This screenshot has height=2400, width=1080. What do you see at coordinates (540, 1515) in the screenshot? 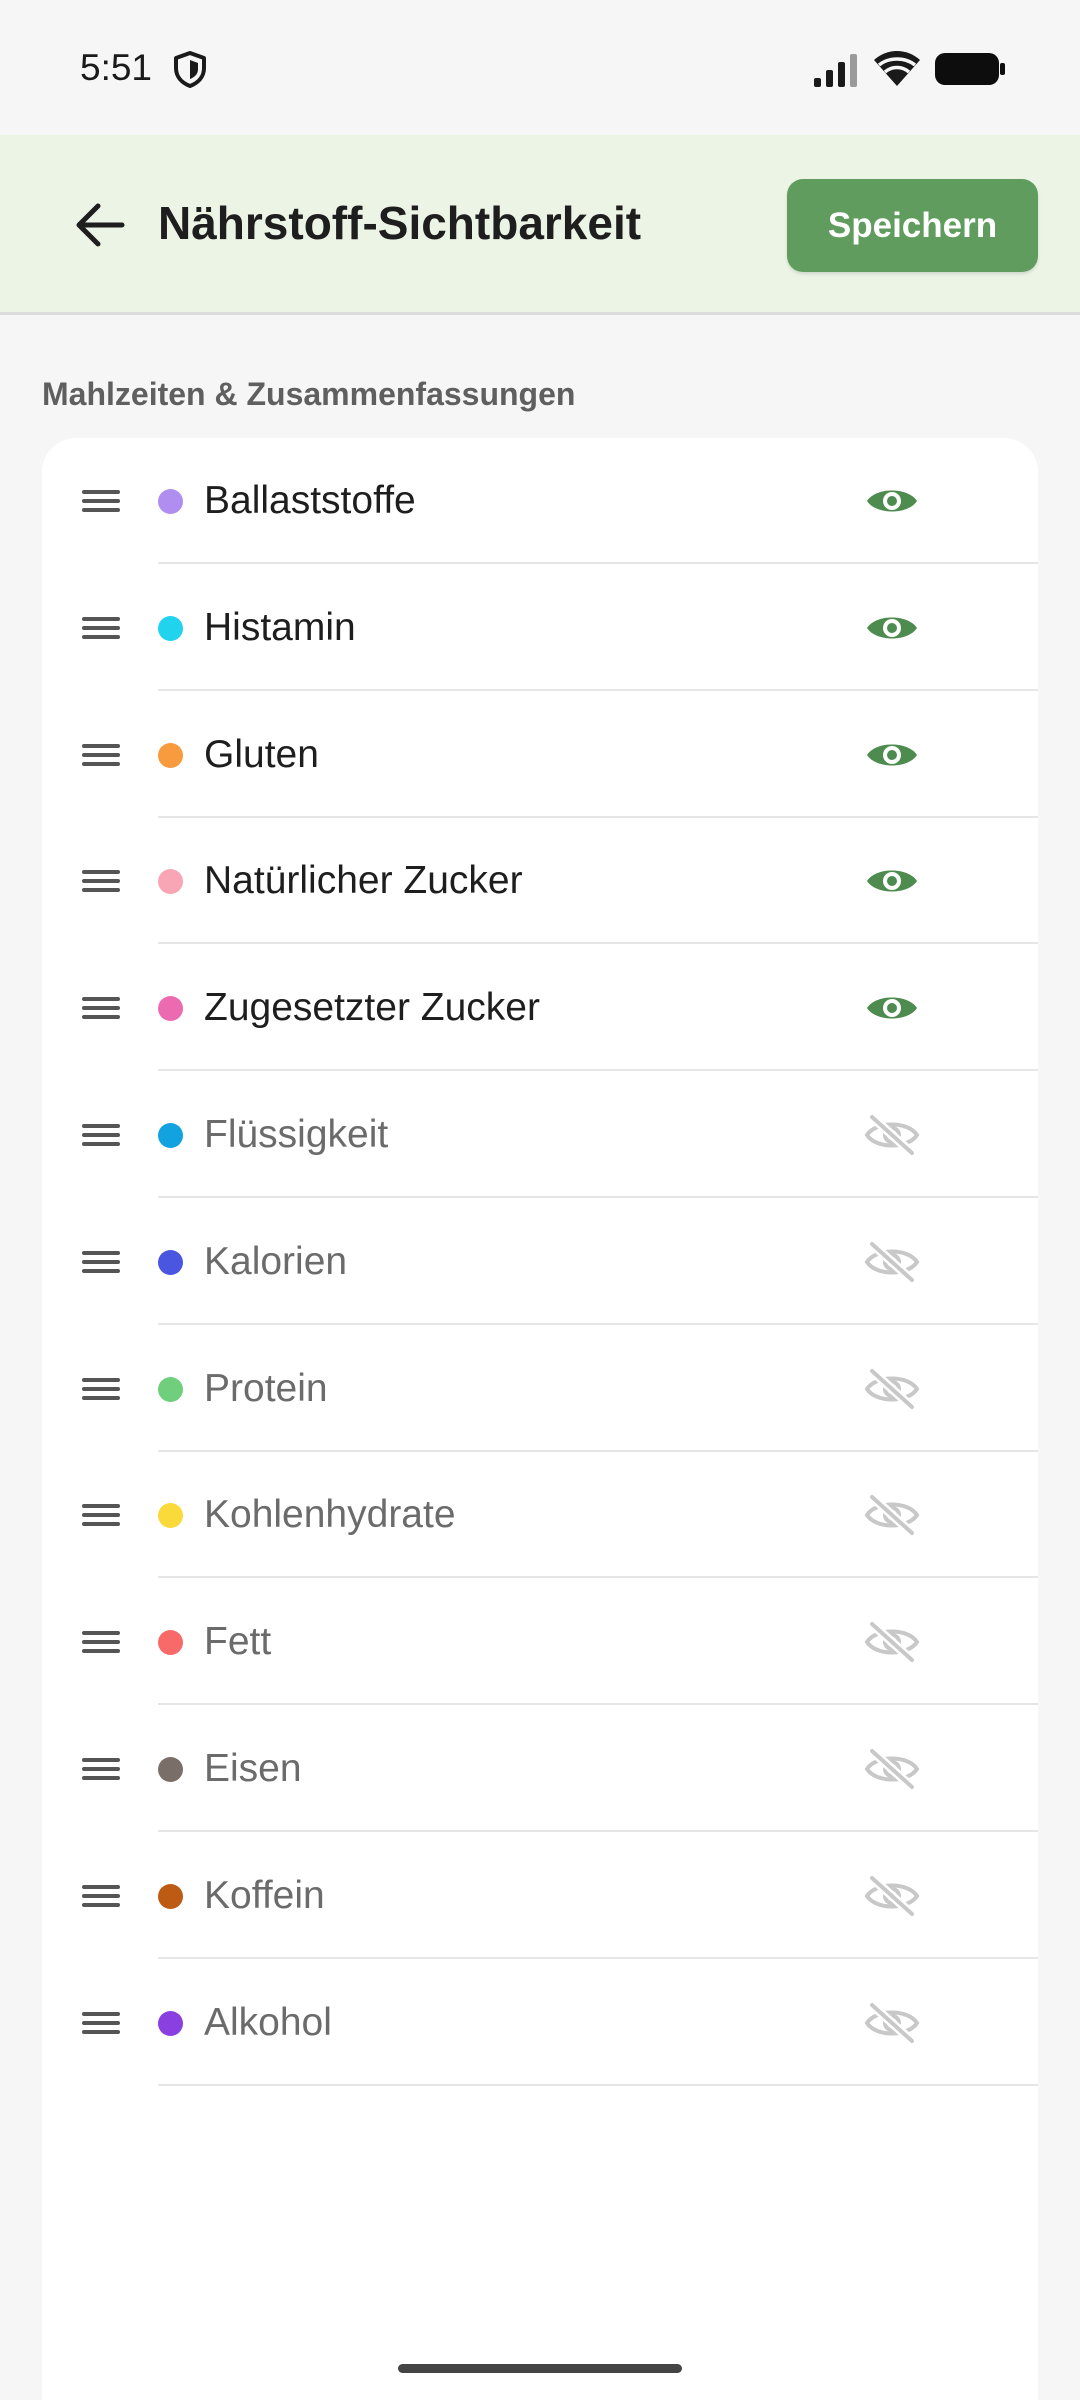
I see `list-item: Kohlenhydrate` at bounding box center [540, 1515].